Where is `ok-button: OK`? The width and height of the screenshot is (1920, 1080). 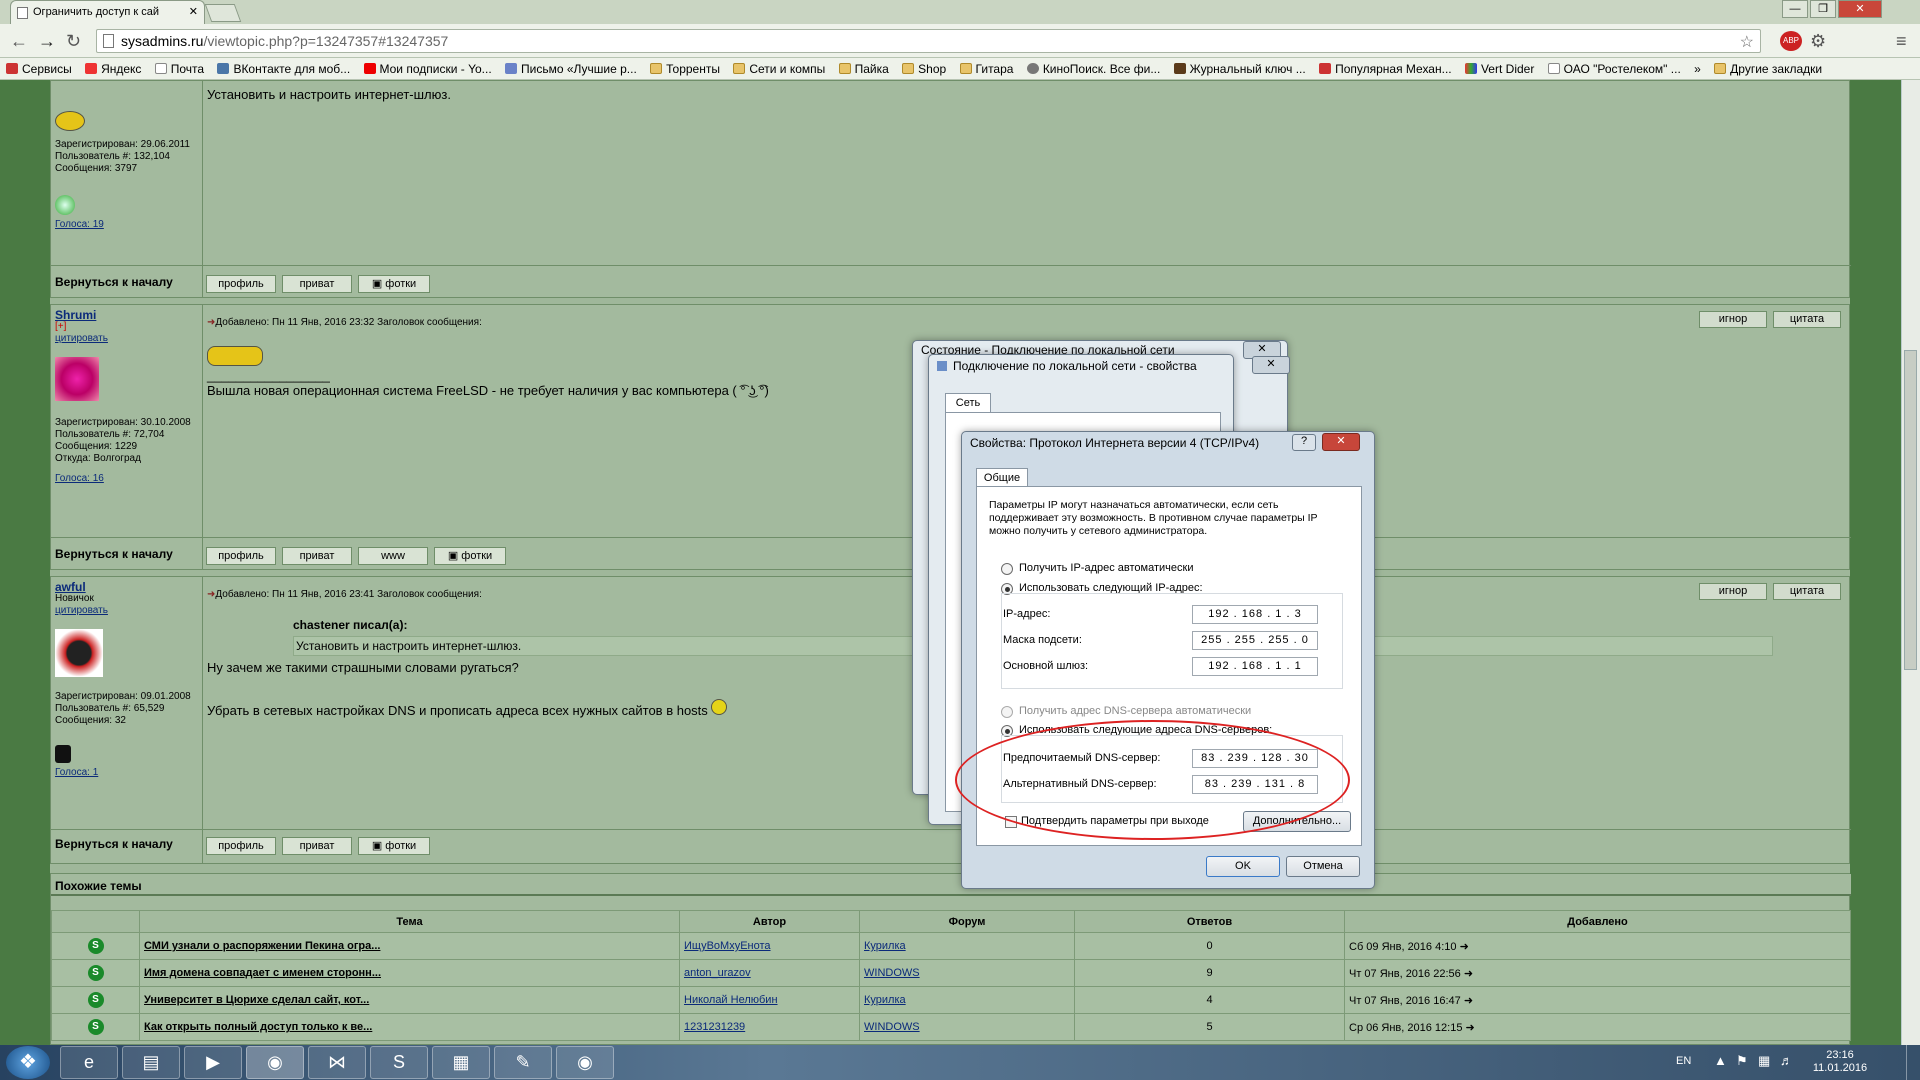 ok-button: OK is located at coordinates (1243, 866).